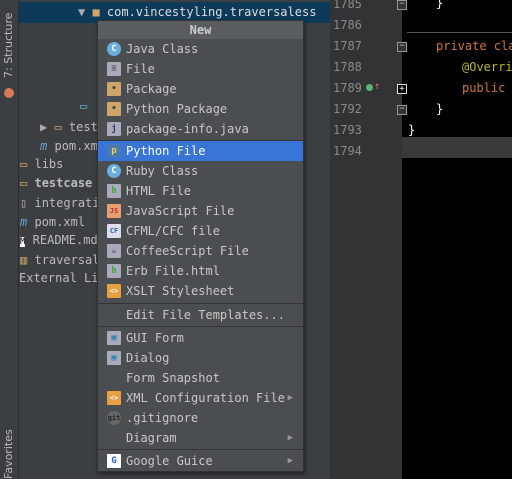  What do you see at coordinates (211, 12) in the screenshot?
I see `tree-label: com.vincestyling.traversaless` at bounding box center [211, 12].